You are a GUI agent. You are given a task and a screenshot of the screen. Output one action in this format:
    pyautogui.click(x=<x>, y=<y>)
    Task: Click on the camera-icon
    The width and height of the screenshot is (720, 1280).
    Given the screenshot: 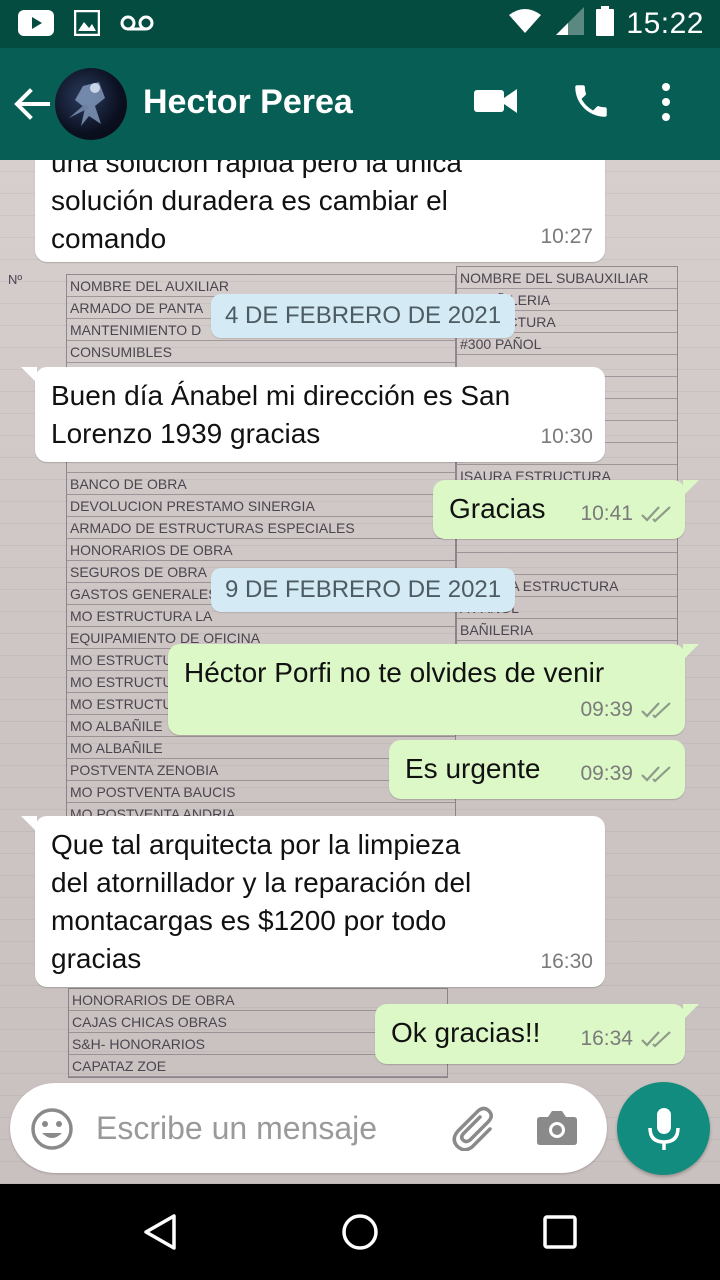 What is the action you would take?
    pyautogui.click(x=557, y=1128)
    